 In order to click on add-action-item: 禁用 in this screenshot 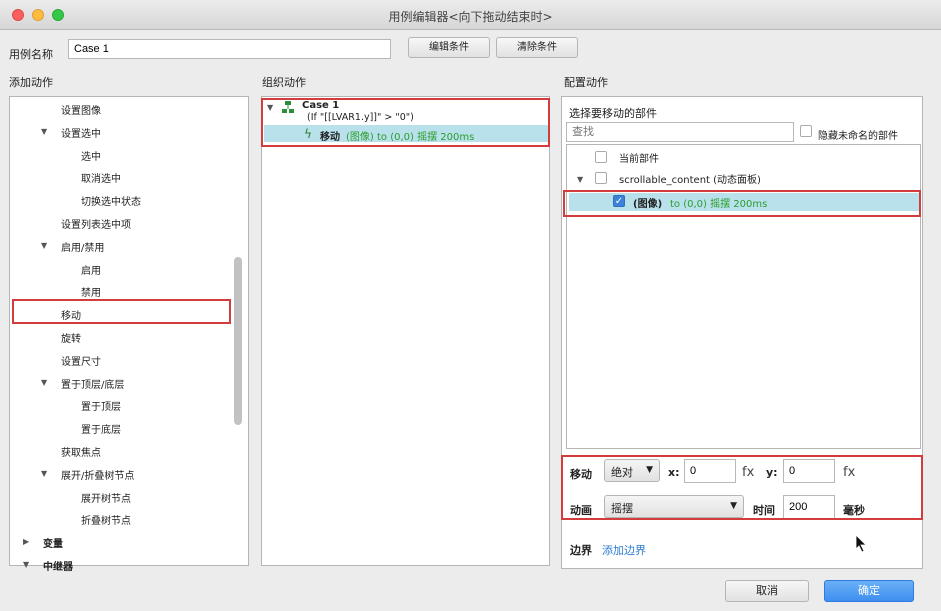, I will do `click(91, 291)`.